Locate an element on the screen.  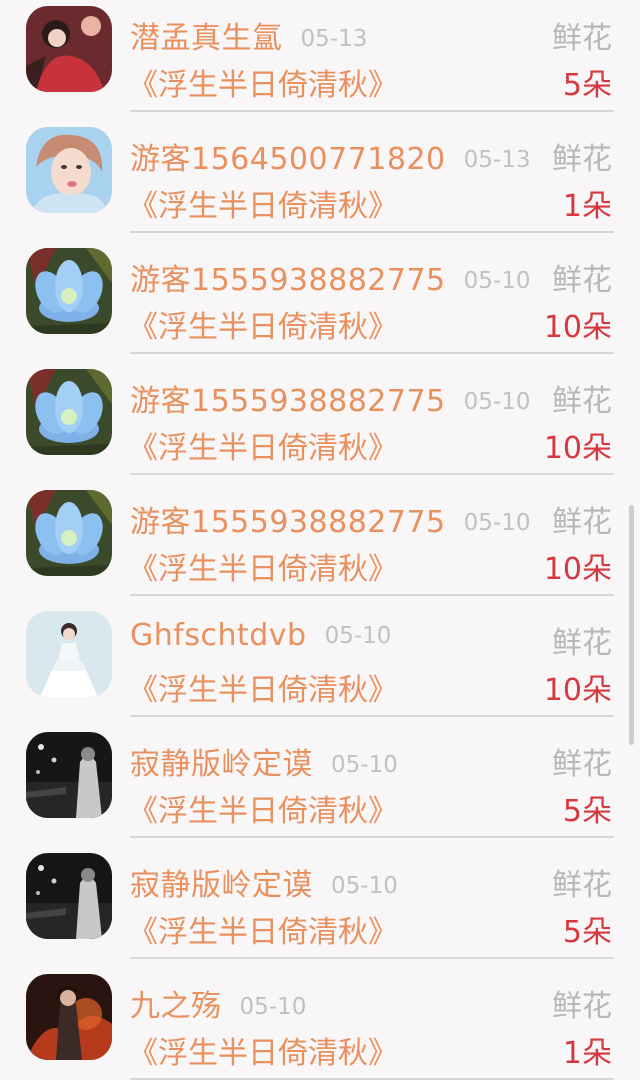
user-name-text: 九之殇 is located at coordinates (176, 1006).